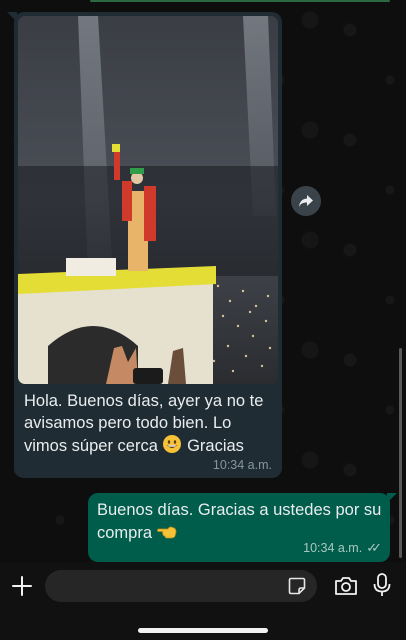 The width and height of the screenshot is (406, 640). What do you see at coordinates (148, 464) in the screenshot?
I see `incoming-meta: 10:34 a.m.` at bounding box center [148, 464].